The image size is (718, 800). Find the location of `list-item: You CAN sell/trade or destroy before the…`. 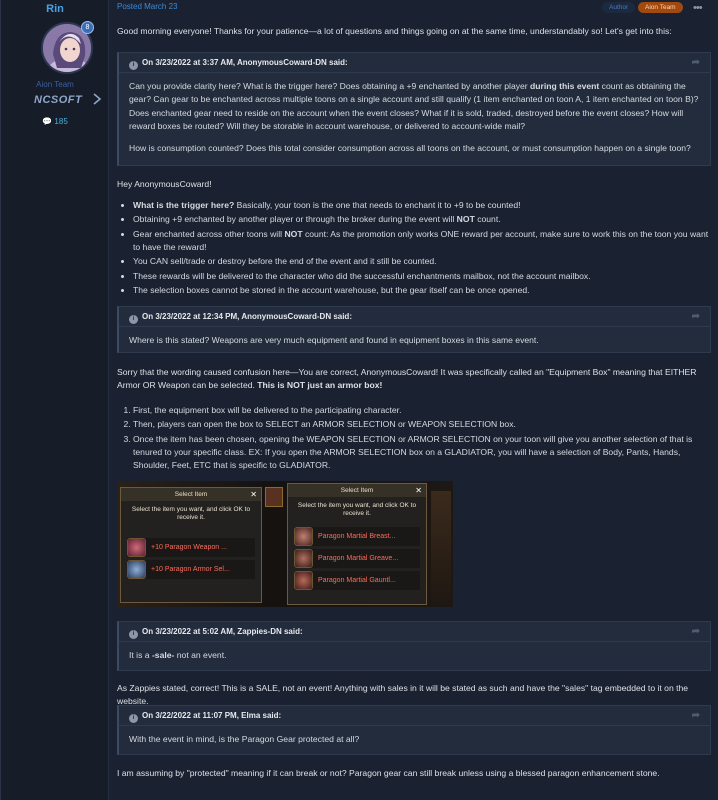

list-item: You CAN sell/trade or destroy before the… is located at coordinates (422, 261).